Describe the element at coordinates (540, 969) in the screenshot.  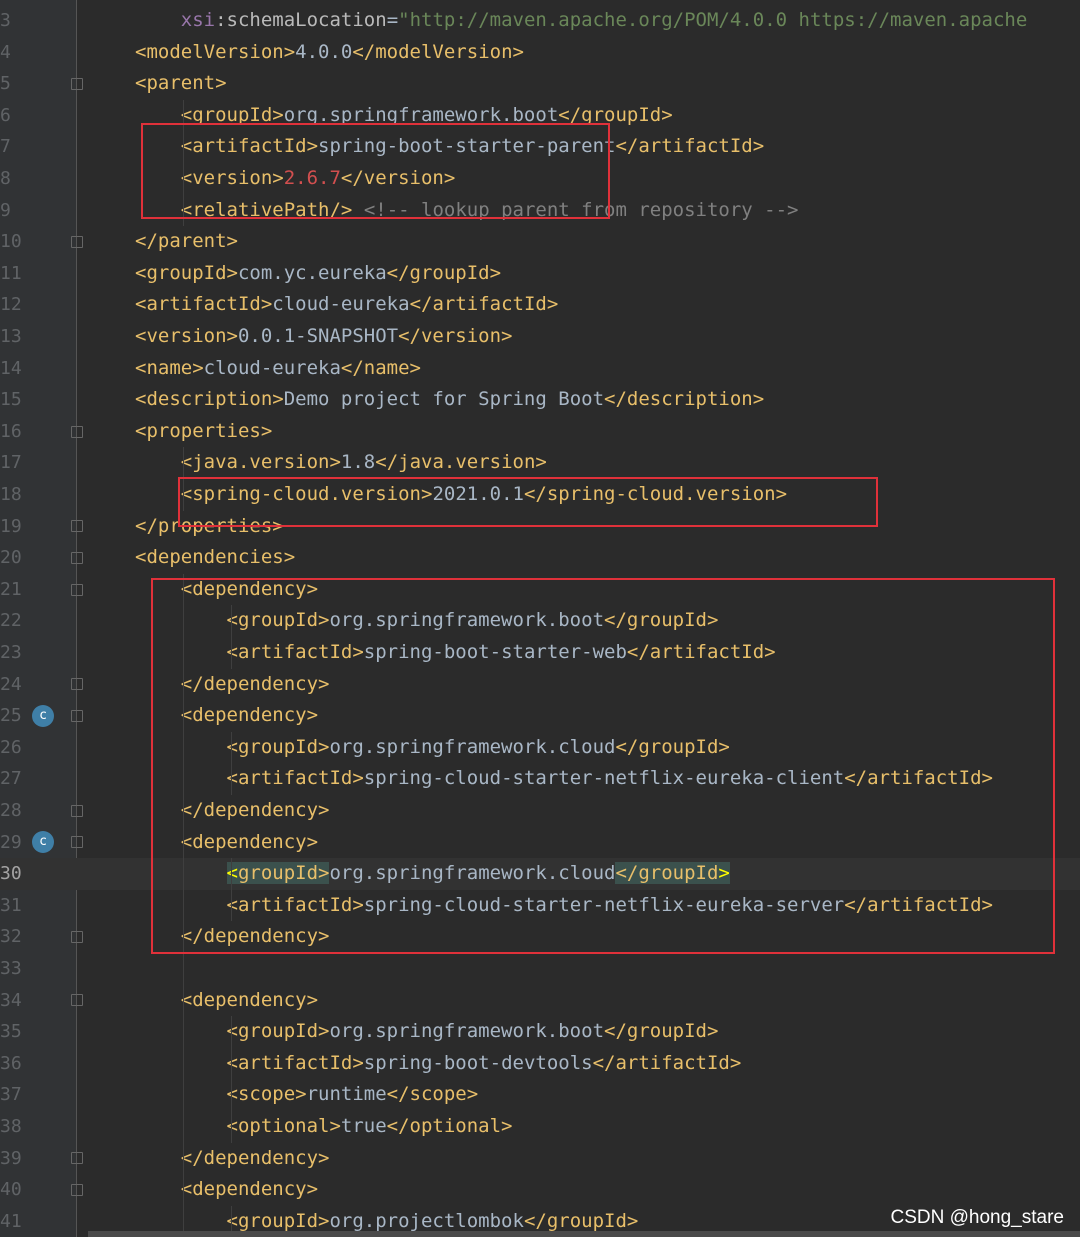
I see `code-line: 33` at that location.